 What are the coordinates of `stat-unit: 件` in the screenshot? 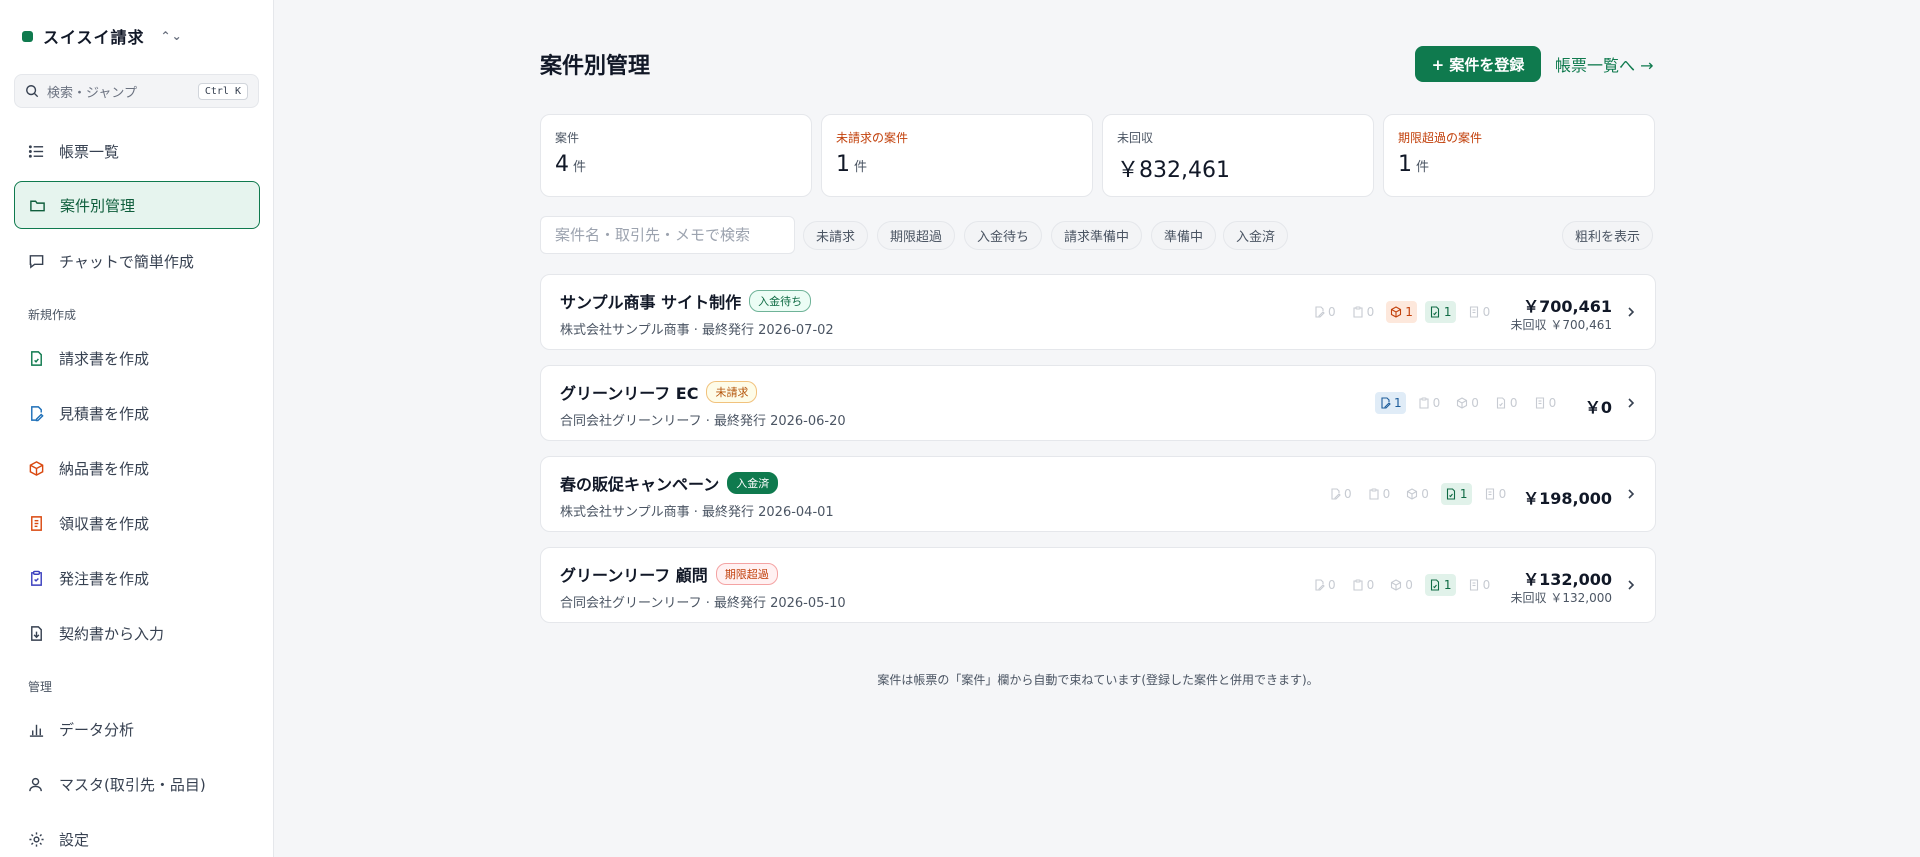 It's located at (580, 167).